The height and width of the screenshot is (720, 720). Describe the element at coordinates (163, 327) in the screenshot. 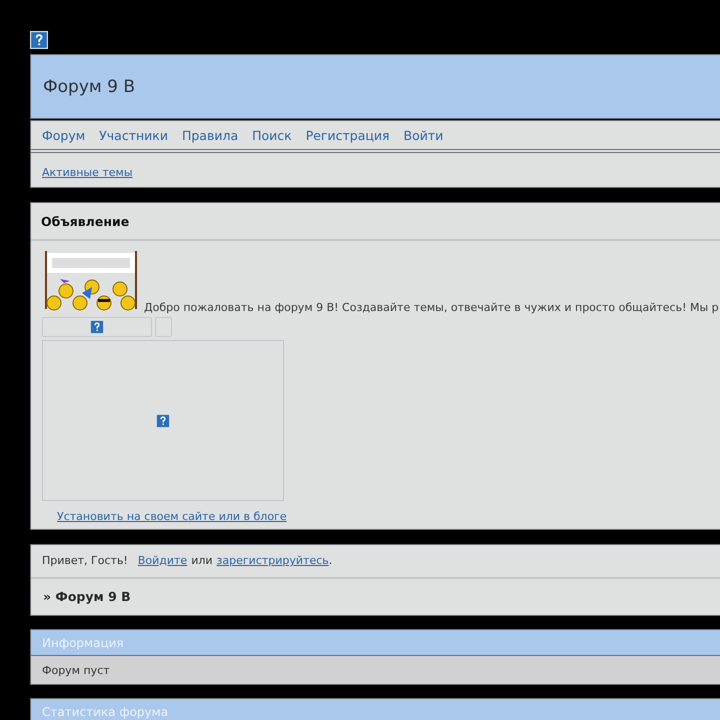

I see `image-placeholder` at that location.